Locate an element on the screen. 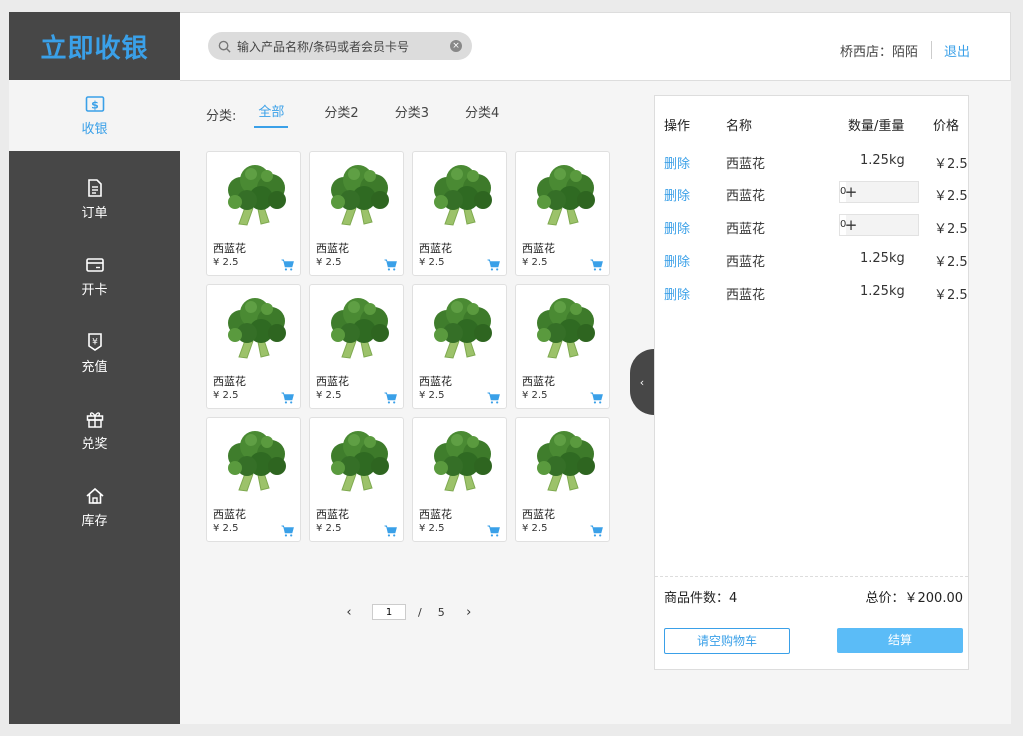 The image size is (1023, 736). search-input: 输入产品名称/条码或者会员卡号 × is located at coordinates (340, 46).